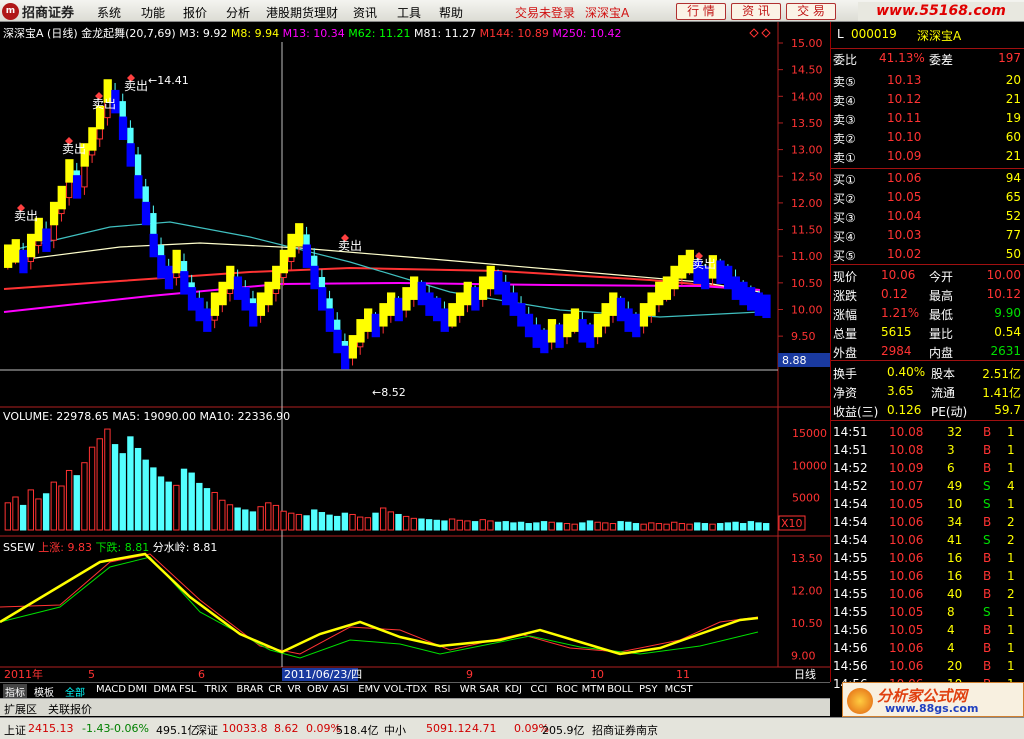 The image size is (1024, 739). Describe the element at coordinates (927, 613) in the screenshot. I see `tick-row: 14:55 10.05 8 S 1` at that location.